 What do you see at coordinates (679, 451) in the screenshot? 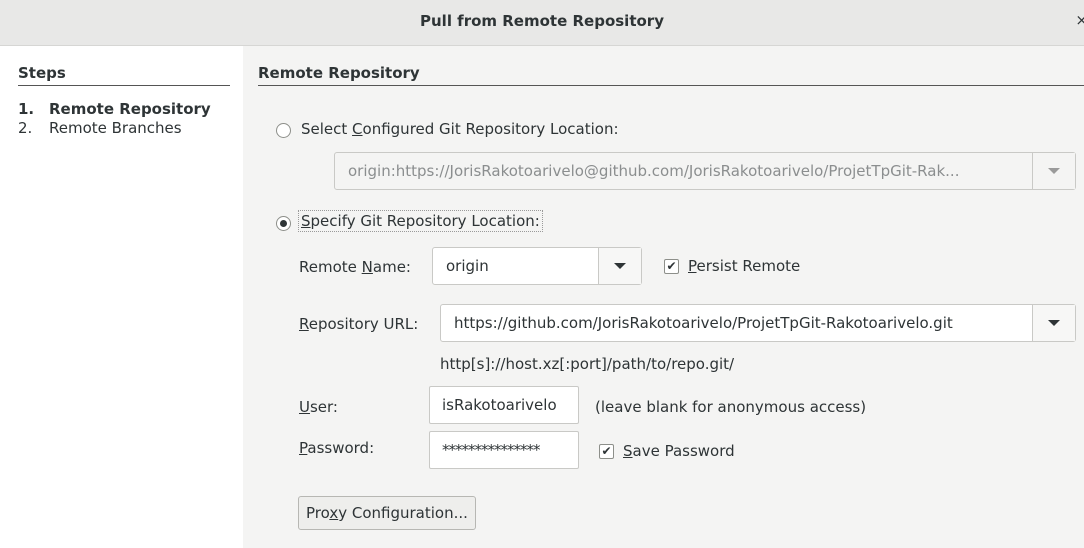
I see `save-password-label: Save Password` at bounding box center [679, 451].